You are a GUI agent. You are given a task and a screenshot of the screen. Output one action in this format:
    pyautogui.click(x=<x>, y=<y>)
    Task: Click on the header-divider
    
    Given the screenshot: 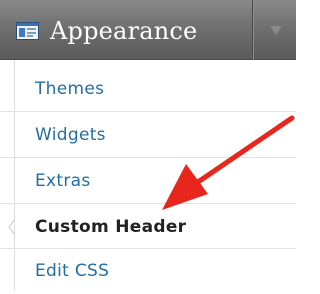 What is the action you would take?
    pyautogui.click(x=252, y=30)
    